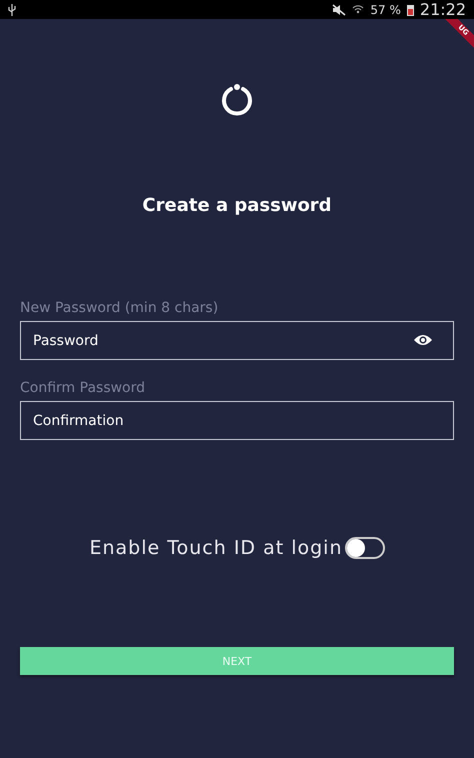  What do you see at coordinates (423, 340) in the screenshot?
I see `eye-icon` at bounding box center [423, 340].